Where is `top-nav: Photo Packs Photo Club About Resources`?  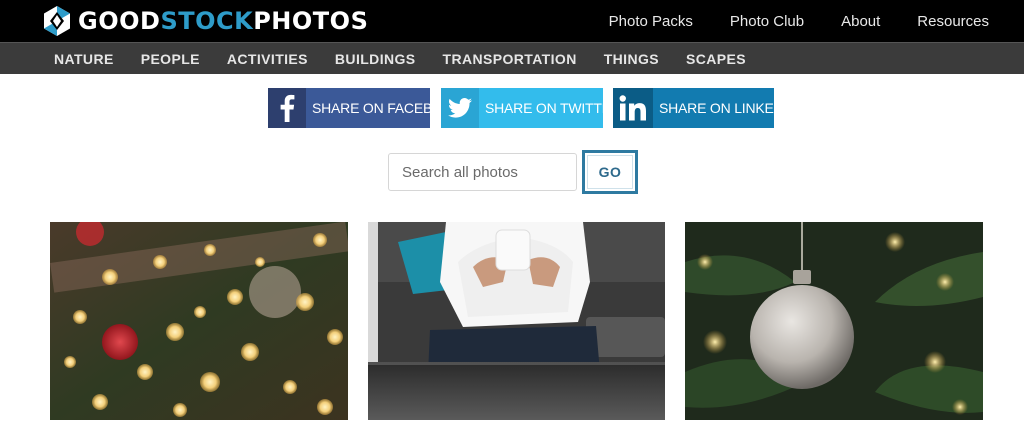
top-nav: Photo Packs Photo Club About Resources is located at coordinates (806, 21).